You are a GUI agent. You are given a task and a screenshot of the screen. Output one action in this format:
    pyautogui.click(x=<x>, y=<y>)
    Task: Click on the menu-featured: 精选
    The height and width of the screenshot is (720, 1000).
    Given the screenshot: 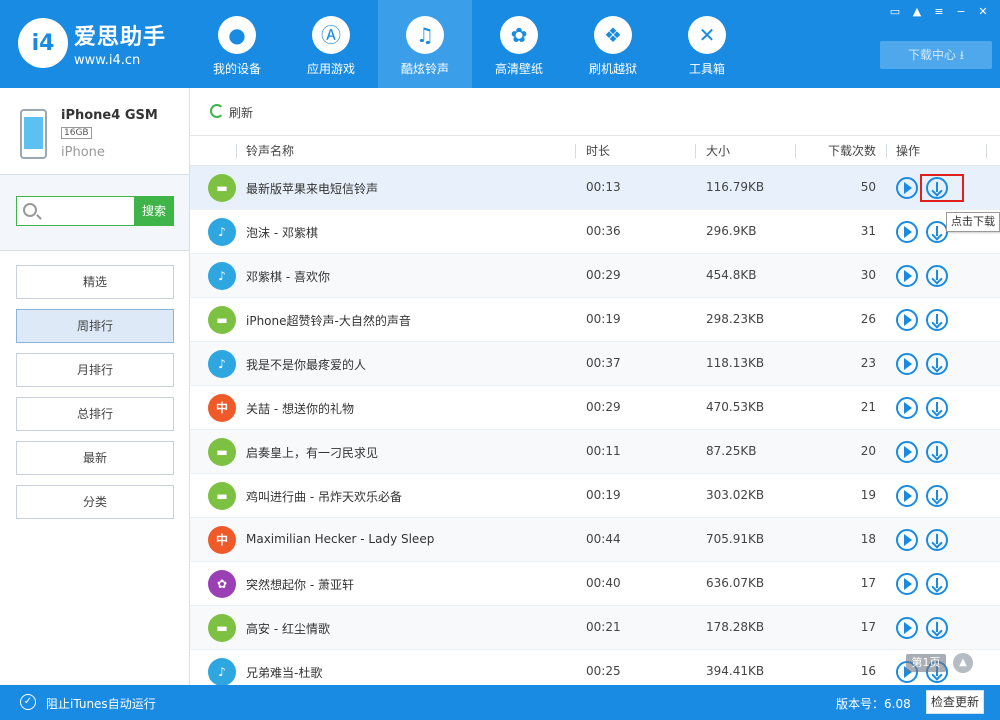 What is the action you would take?
    pyautogui.click(x=95, y=282)
    